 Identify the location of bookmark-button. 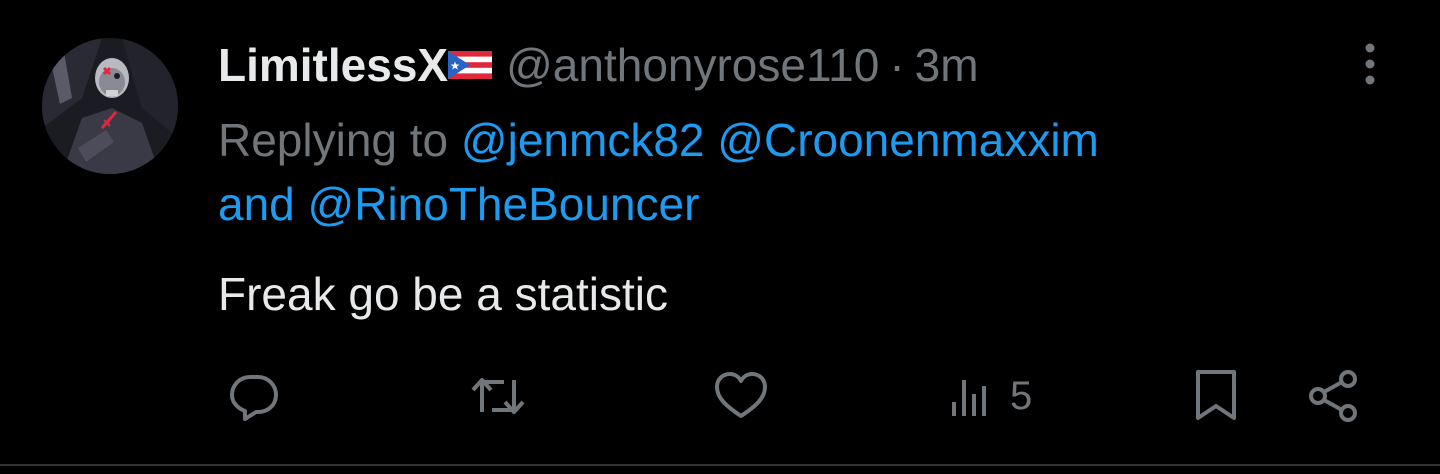
(1216, 396).